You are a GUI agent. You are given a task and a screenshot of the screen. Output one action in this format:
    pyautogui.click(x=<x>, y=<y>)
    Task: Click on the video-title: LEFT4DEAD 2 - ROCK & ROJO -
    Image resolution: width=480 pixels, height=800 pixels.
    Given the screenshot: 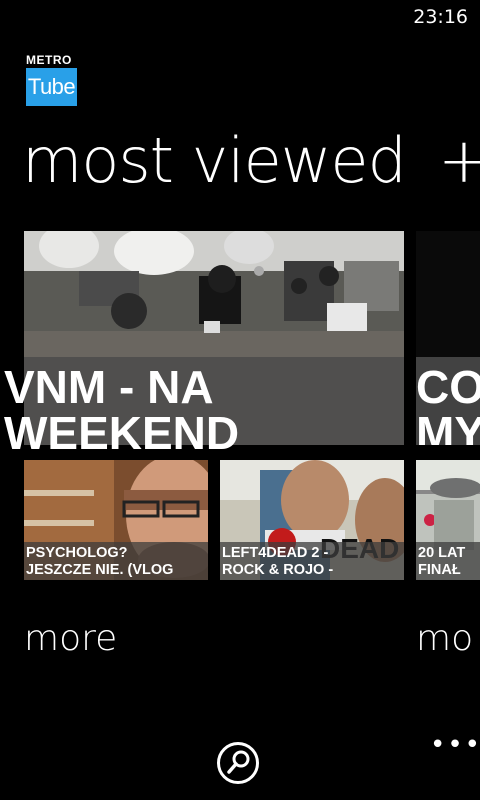 What is the action you would take?
    pyautogui.click(x=278, y=561)
    